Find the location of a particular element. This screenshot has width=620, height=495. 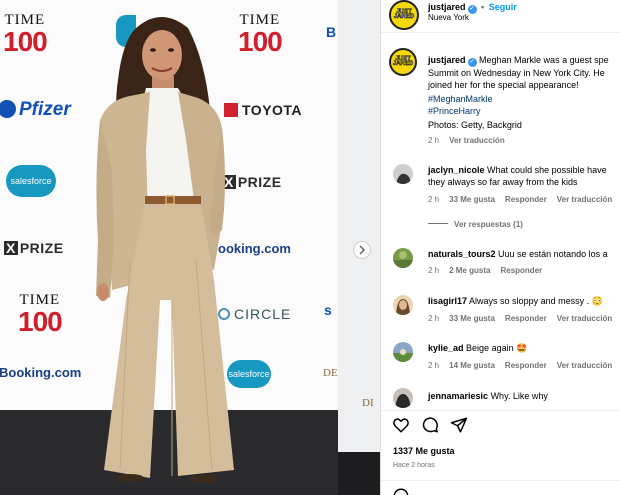

post-actions: 1337 Me gusta Hace 2 horas is located at coordinates (500, 452).